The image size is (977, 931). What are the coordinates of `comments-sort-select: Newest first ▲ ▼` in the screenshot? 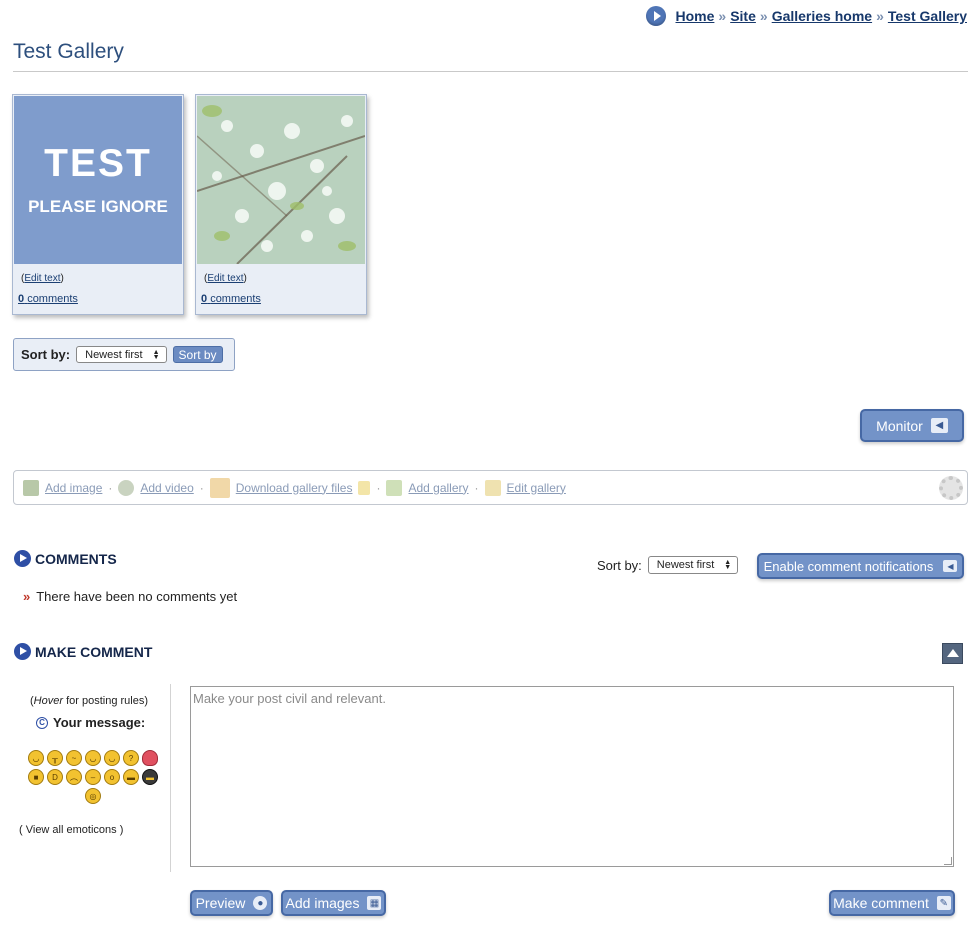 It's located at (693, 565).